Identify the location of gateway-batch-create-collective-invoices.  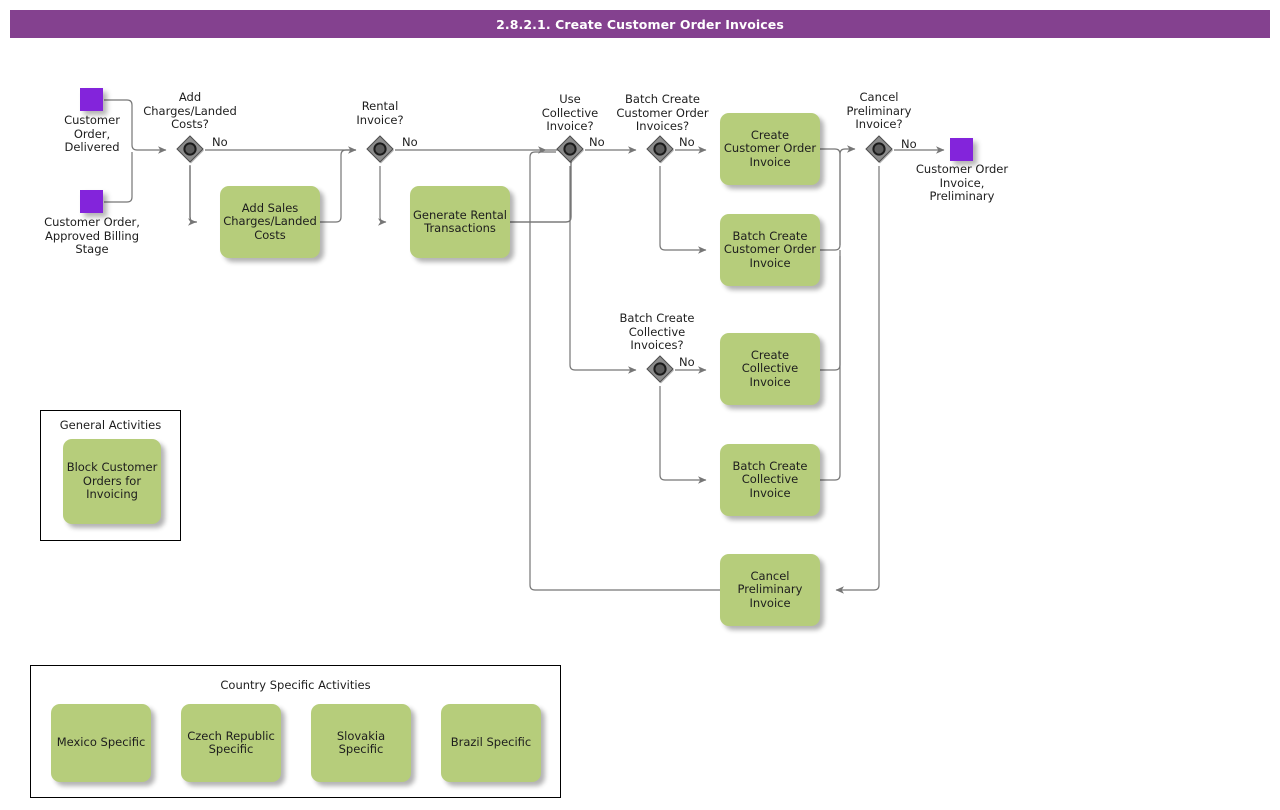
(660, 370).